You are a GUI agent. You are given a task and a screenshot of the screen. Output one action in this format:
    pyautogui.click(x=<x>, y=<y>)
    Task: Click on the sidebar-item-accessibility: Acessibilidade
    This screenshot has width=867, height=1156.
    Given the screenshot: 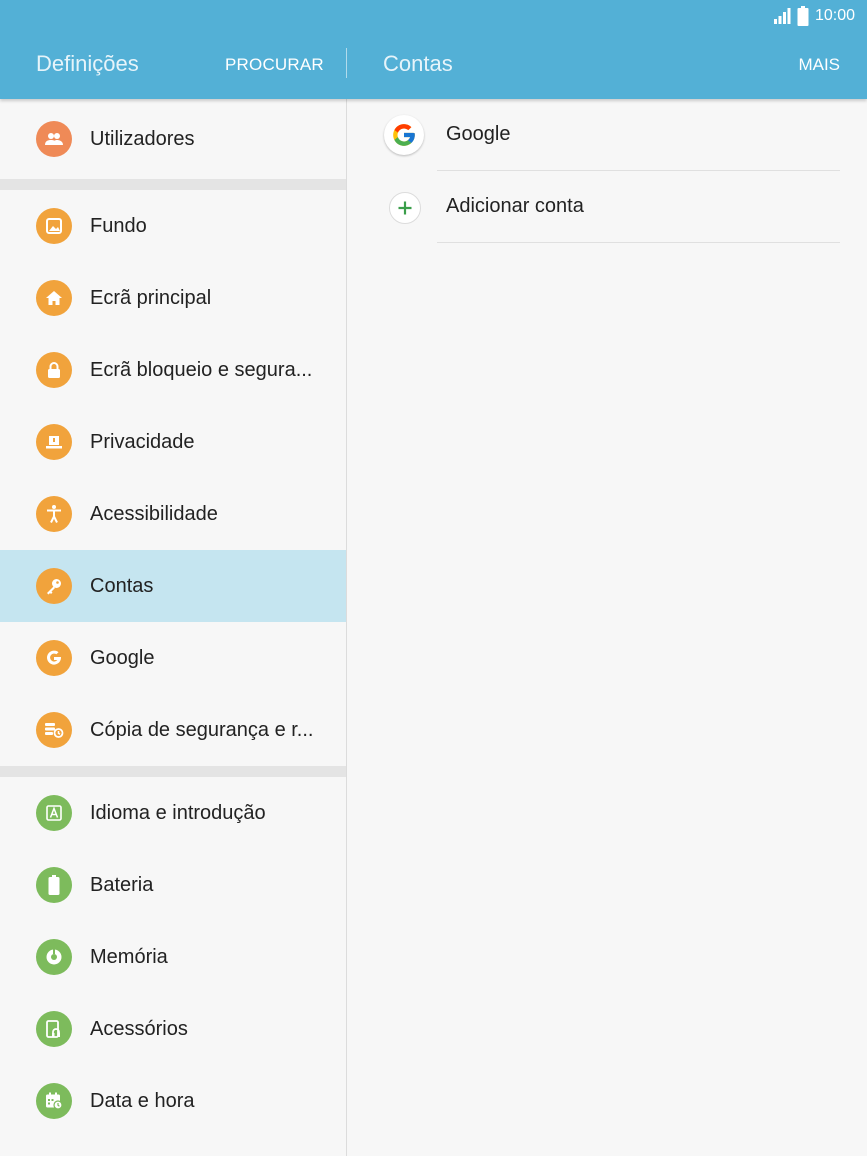 What is the action you would take?
    pyautogui.click(x=173, y=514)
    